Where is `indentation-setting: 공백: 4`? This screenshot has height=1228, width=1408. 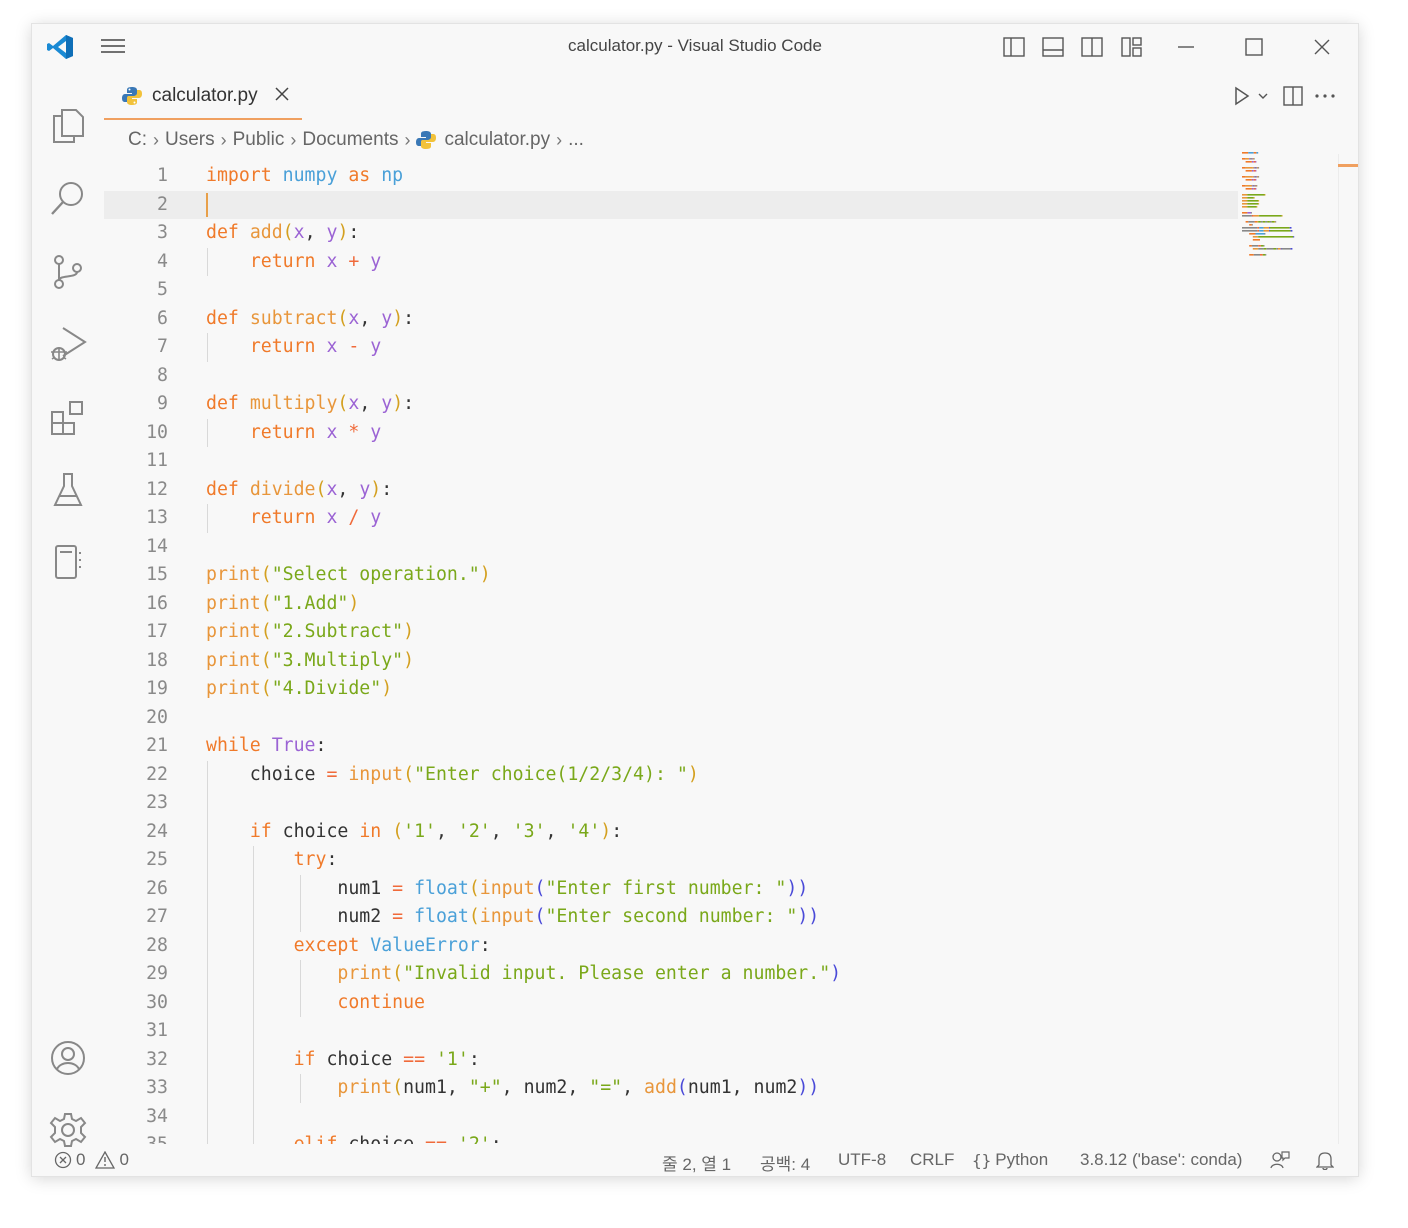 indentation-setting: 공백: 4 is located at coordinates (785, 1162).